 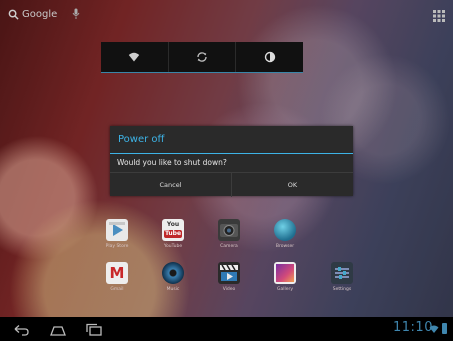 What do you see at coordinates (413, 327) in the screenshot?
I see `status-clock: 11:10` at bounding box center [413, 327].